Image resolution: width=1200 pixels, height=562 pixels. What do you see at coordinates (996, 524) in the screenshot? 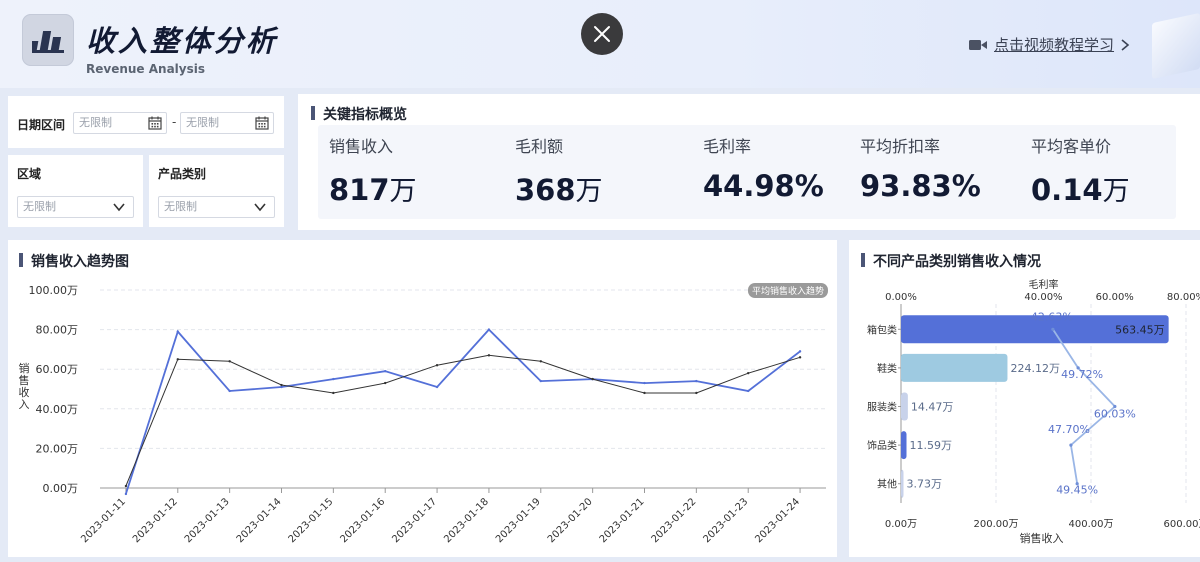
I see `x-tick-label: 200.00万` at bounding box center [996, 524].